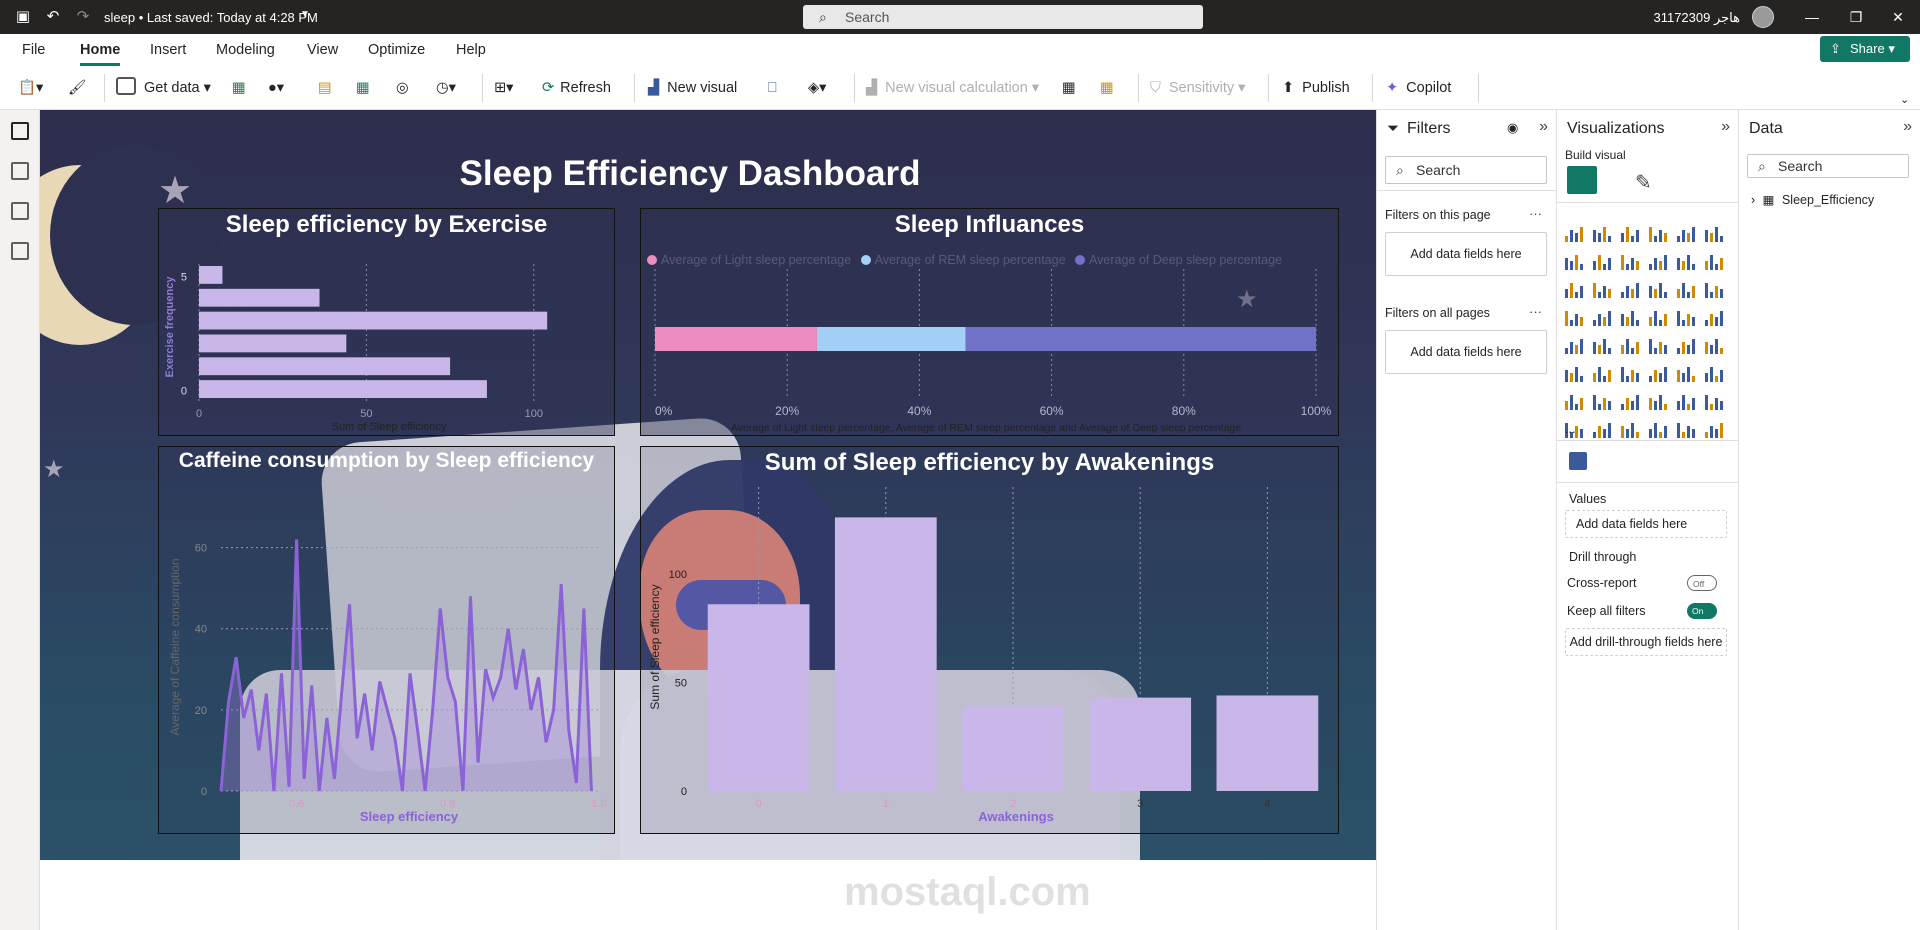  I want to click on chevron-down-icon: ▼, so click(305, 14).